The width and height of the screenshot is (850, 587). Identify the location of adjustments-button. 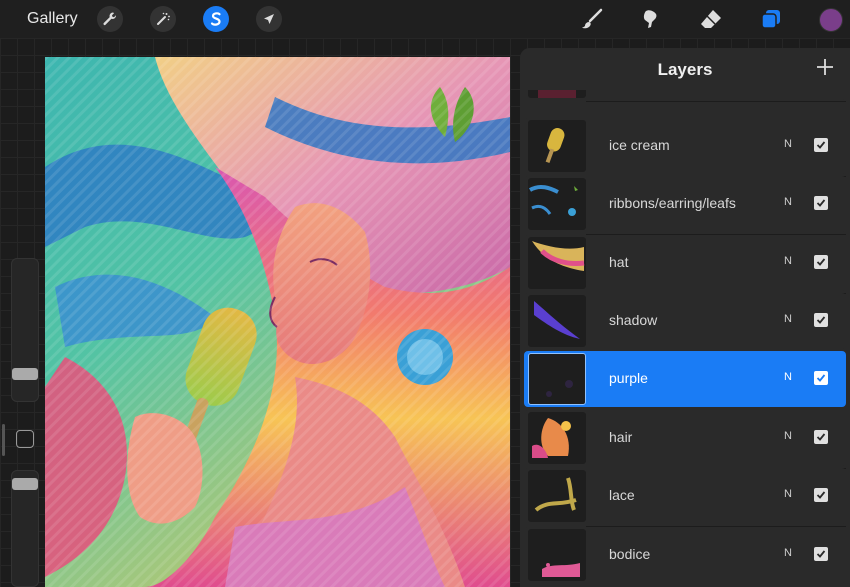
(163, 19).